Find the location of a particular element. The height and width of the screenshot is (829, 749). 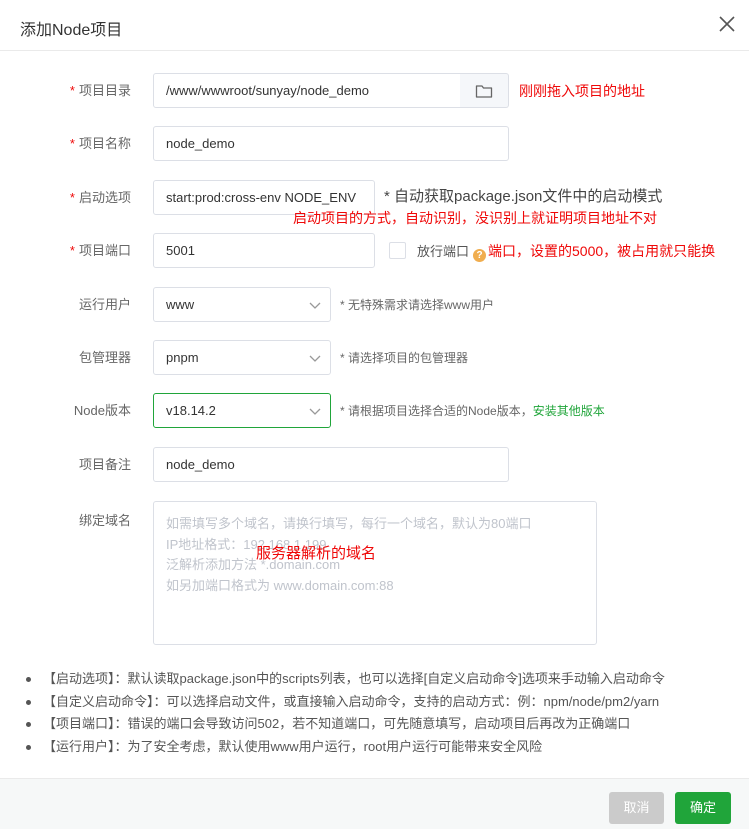

browse-folder-button is located at coordinates (484, 90).